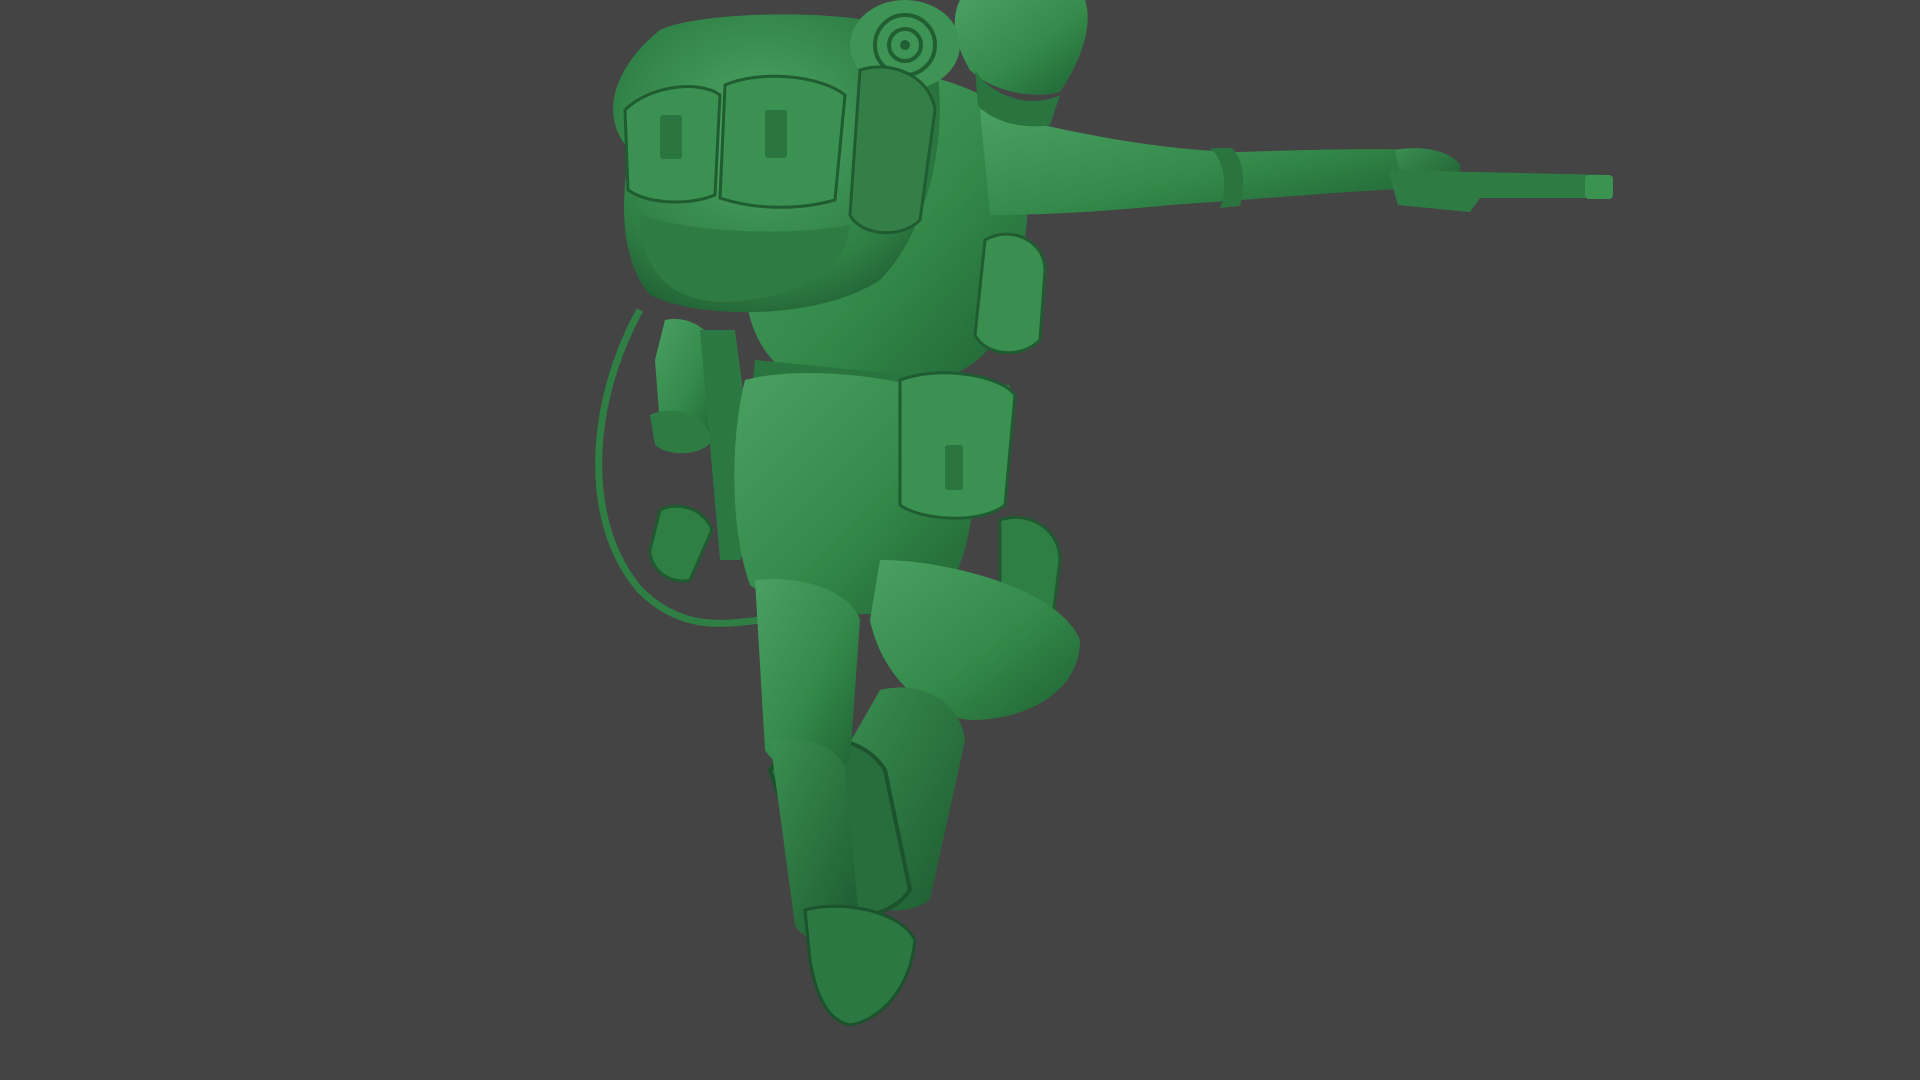  I want to click on side-pouch, so click(1010, 293).